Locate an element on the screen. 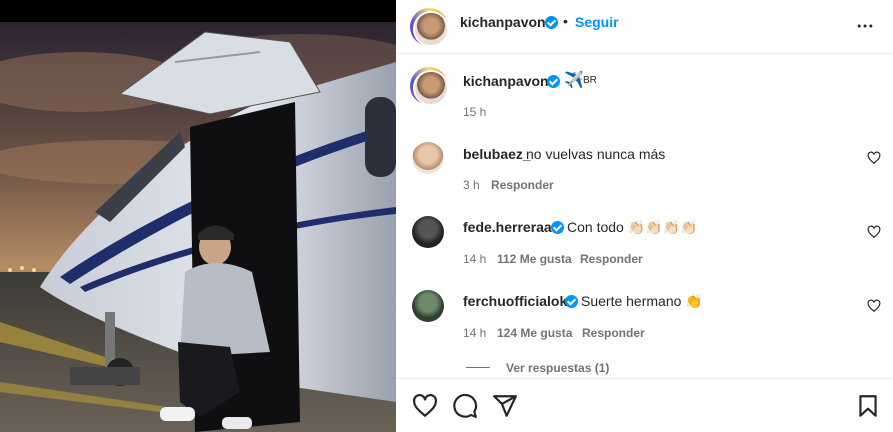 The width and height of the screenshot is (893, 432). caption-text: BR is located at coordinates (590, 80).